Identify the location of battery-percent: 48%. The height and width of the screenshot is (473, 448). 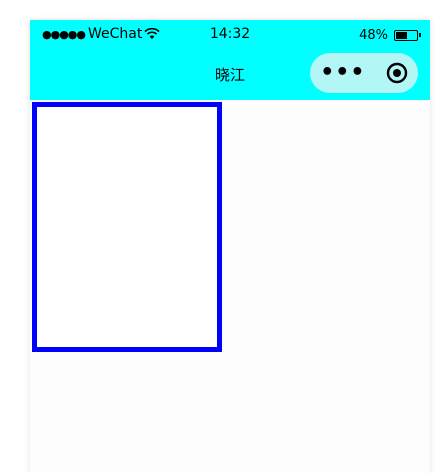
(373, 35).